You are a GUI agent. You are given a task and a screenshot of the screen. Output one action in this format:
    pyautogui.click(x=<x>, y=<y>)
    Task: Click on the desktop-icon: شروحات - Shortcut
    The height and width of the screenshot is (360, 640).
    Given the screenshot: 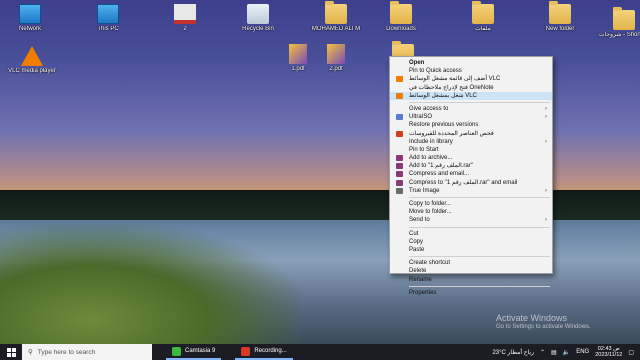 What is the action you would take?
    pyautogui.click(x=618, y=23)
    